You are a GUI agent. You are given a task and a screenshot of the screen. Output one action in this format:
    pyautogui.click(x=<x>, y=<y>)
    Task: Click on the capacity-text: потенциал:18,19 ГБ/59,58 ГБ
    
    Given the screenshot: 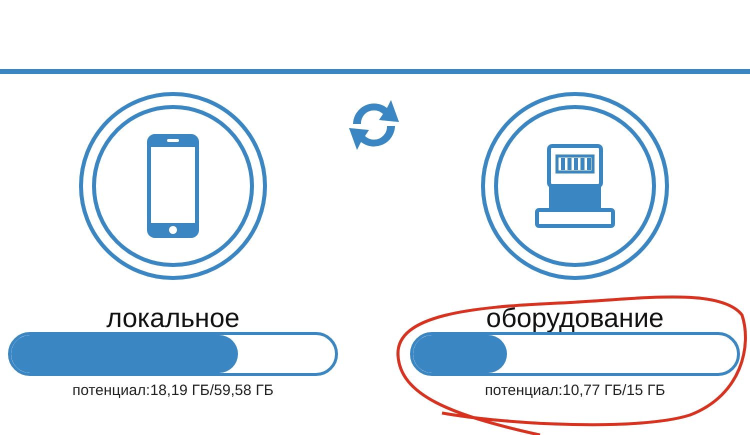 What is the action you would take?
    pyautogui.click(x=173, y=390)
    